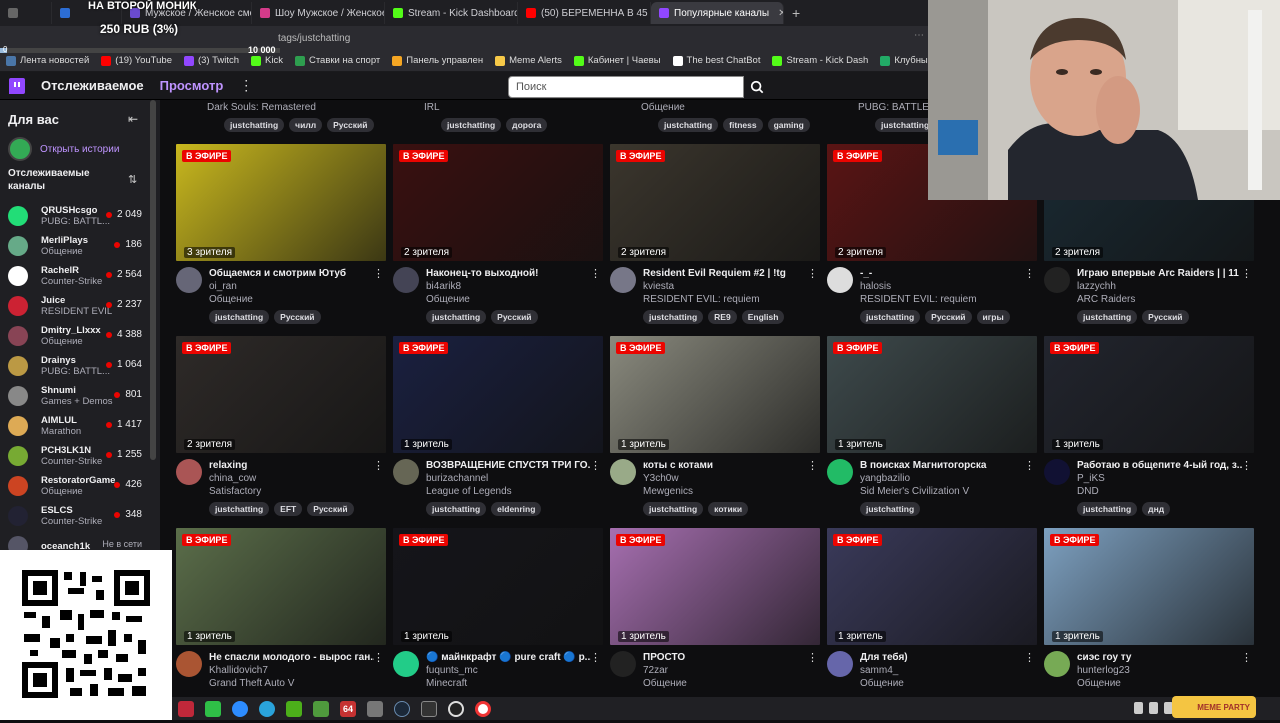  What do you see at coordinates (725, 286) in the screenshot?
I see `channel-name: kviesta` at bounding box center [725, 286].